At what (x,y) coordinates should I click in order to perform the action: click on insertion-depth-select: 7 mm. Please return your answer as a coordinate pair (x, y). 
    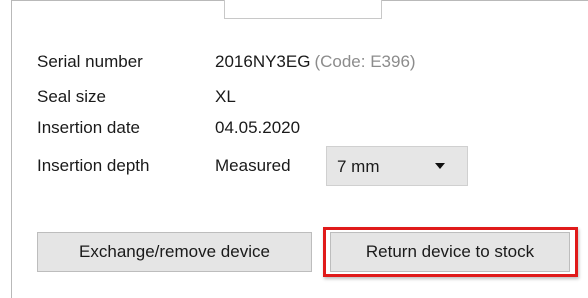
    Looking at the image, I should click on (397, 166).